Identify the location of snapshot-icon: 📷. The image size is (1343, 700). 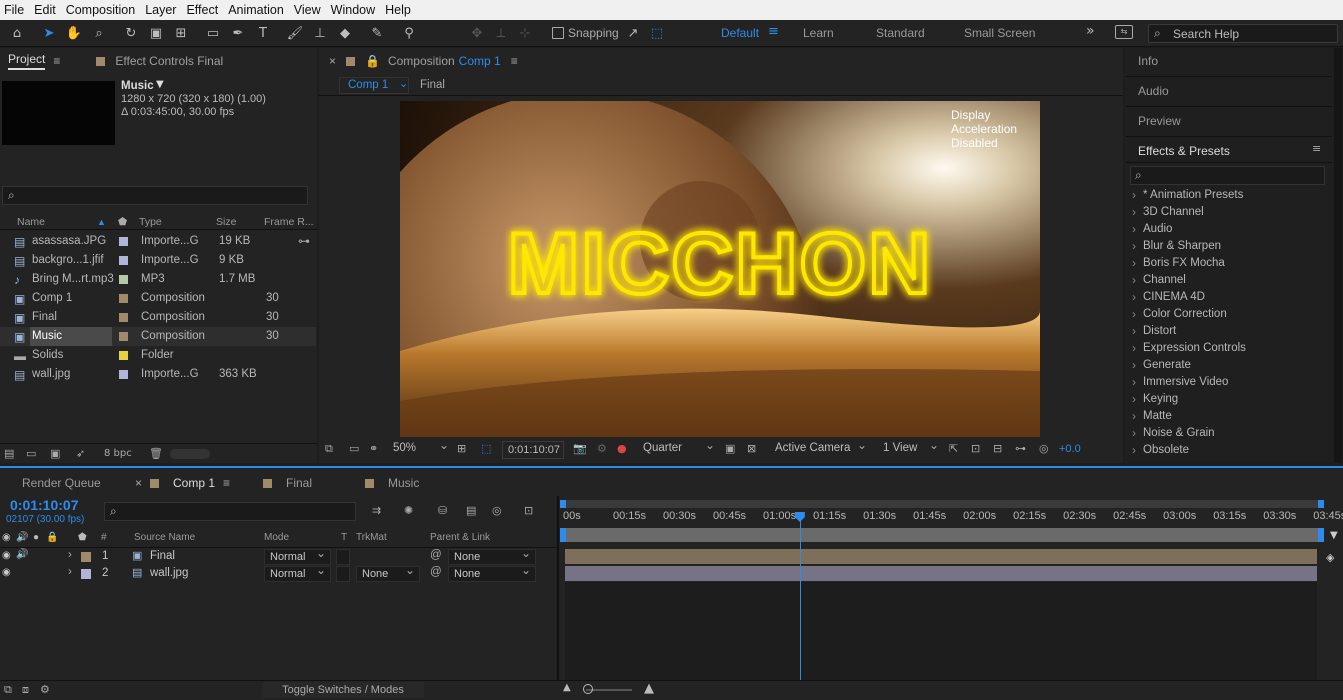
(580, 448).